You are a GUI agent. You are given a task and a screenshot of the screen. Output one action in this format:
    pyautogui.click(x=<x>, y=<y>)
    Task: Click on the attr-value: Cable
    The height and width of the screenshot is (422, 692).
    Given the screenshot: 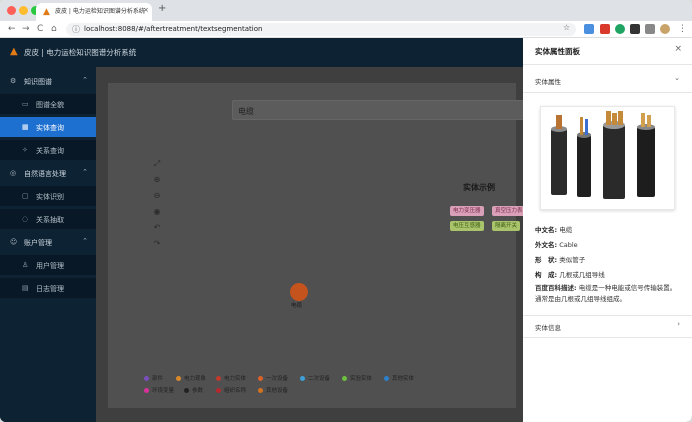 What is the action you would take?
    pyautogui.click(x=568, y=245)
    